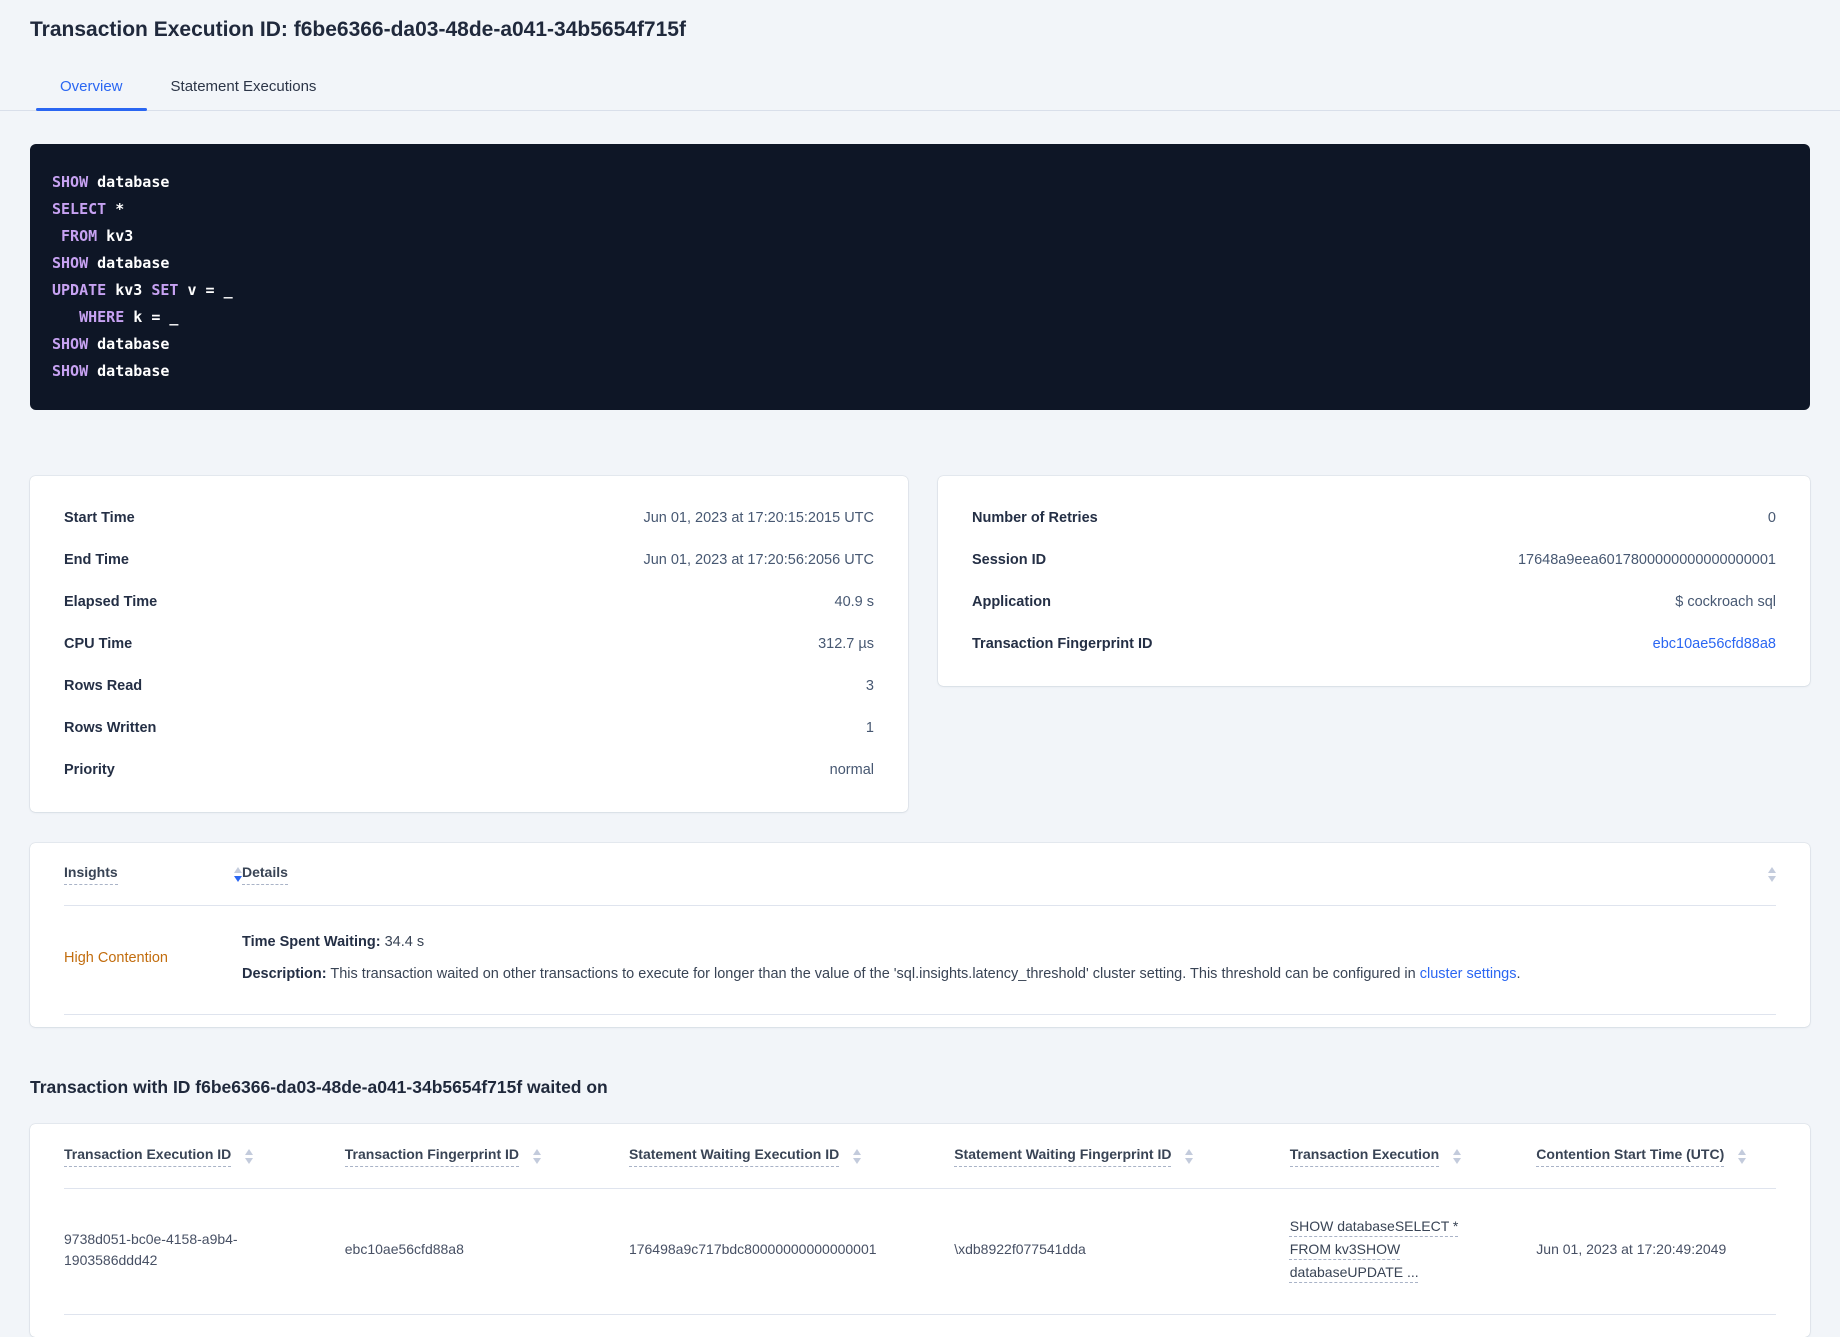 The height and width of the screenshot is (1337, 1840). Describe the element at coordinates (91, 874) in the screenshot. I see `insights-column-label: Insights` at that location.